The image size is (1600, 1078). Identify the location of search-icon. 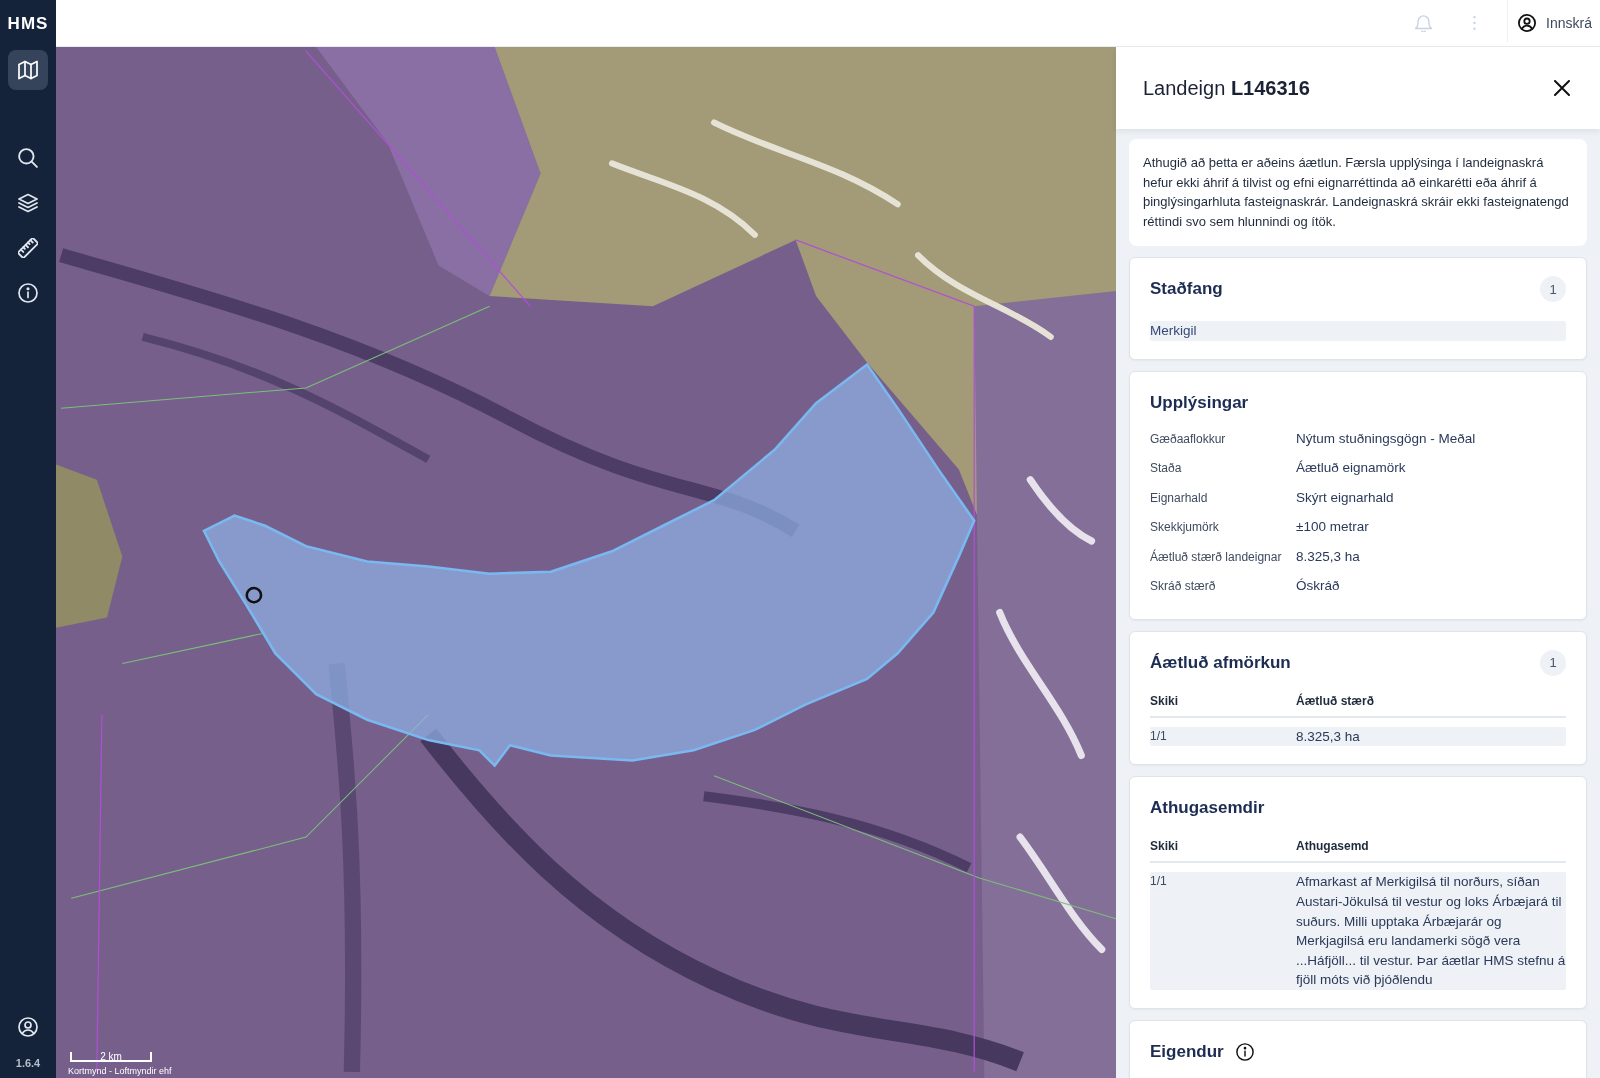
(28, 158).